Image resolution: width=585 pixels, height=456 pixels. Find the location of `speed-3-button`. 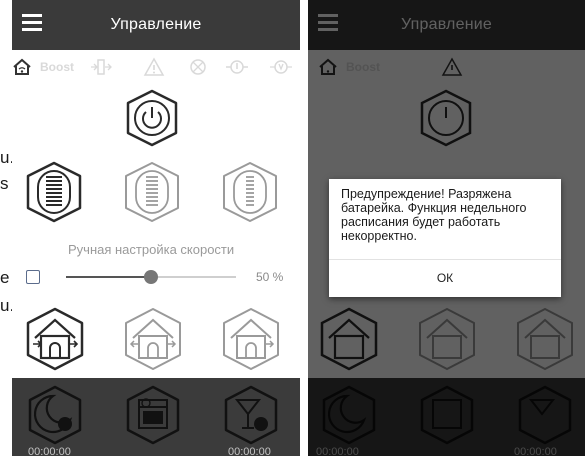

speed-3-button is located at coordinates (54, 192).